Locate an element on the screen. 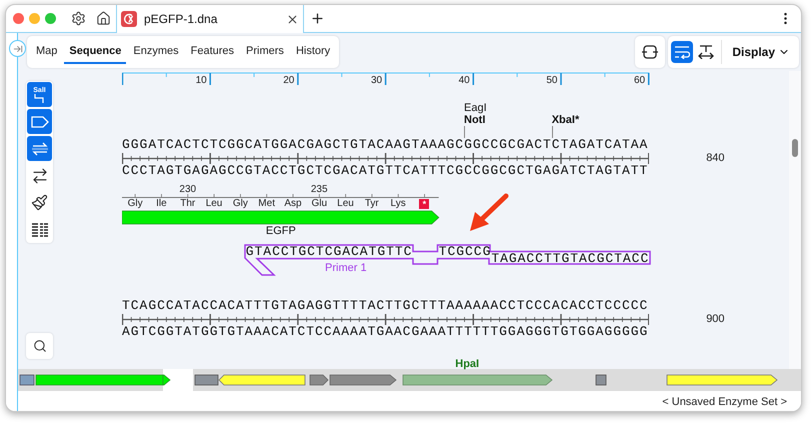  ruler-number: 50 is located at coordinates (552, 81).